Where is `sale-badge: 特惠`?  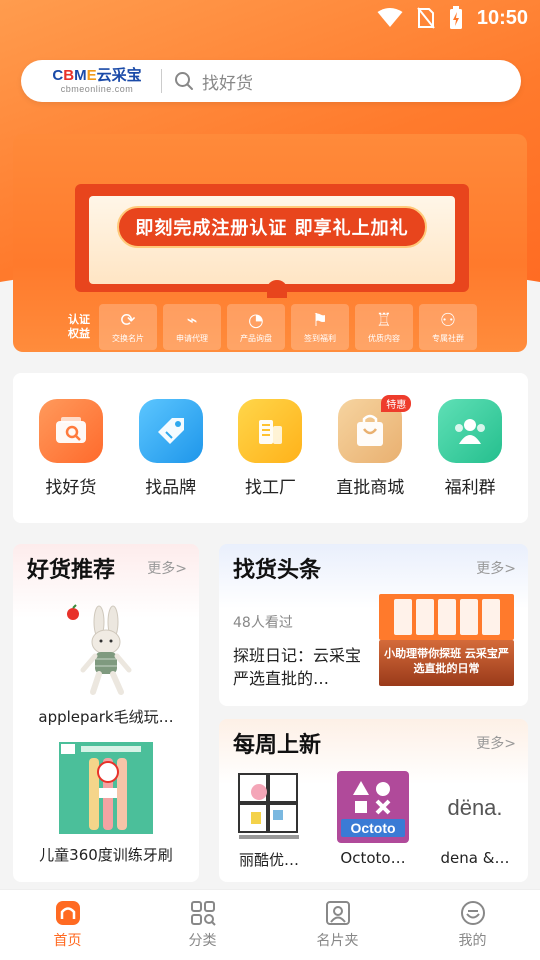
sale-badge: 特惠 is located at coordinates (396, 403).